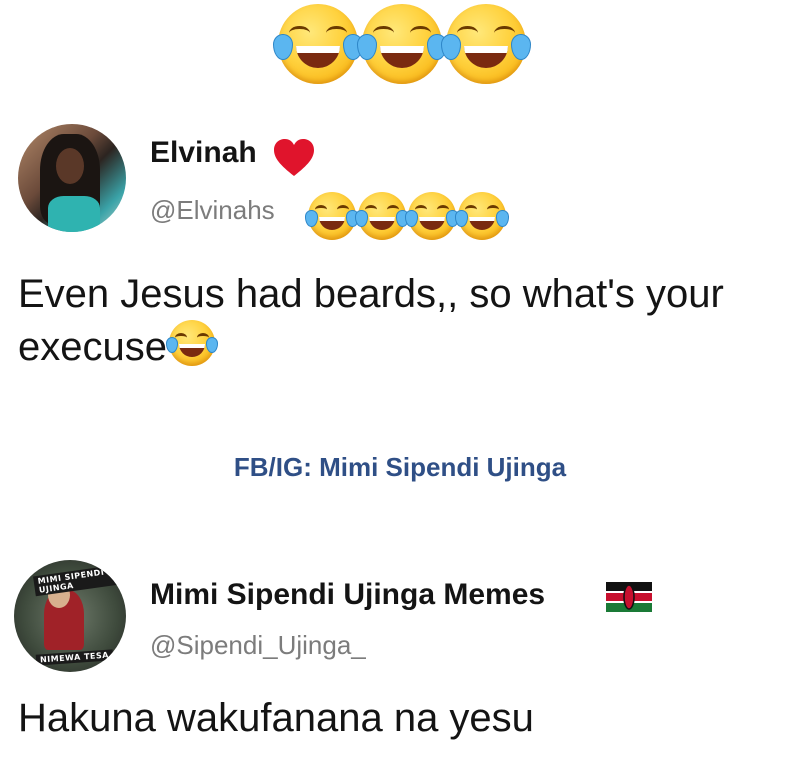 This screenshot has width=800, height=776. I want to click on watermark-text: FB/IG: Mimi Sipendi Ujinga, so click(400, 467).